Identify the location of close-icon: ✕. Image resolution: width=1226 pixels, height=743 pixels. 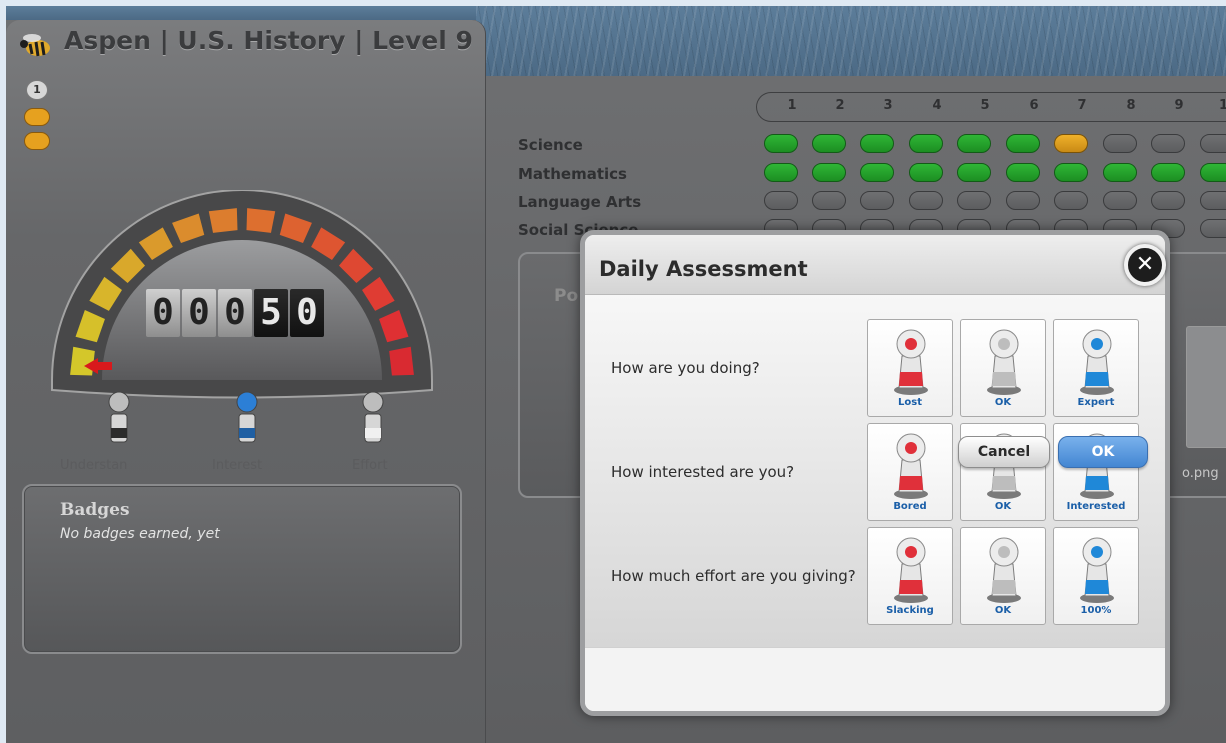
(1145, 265).